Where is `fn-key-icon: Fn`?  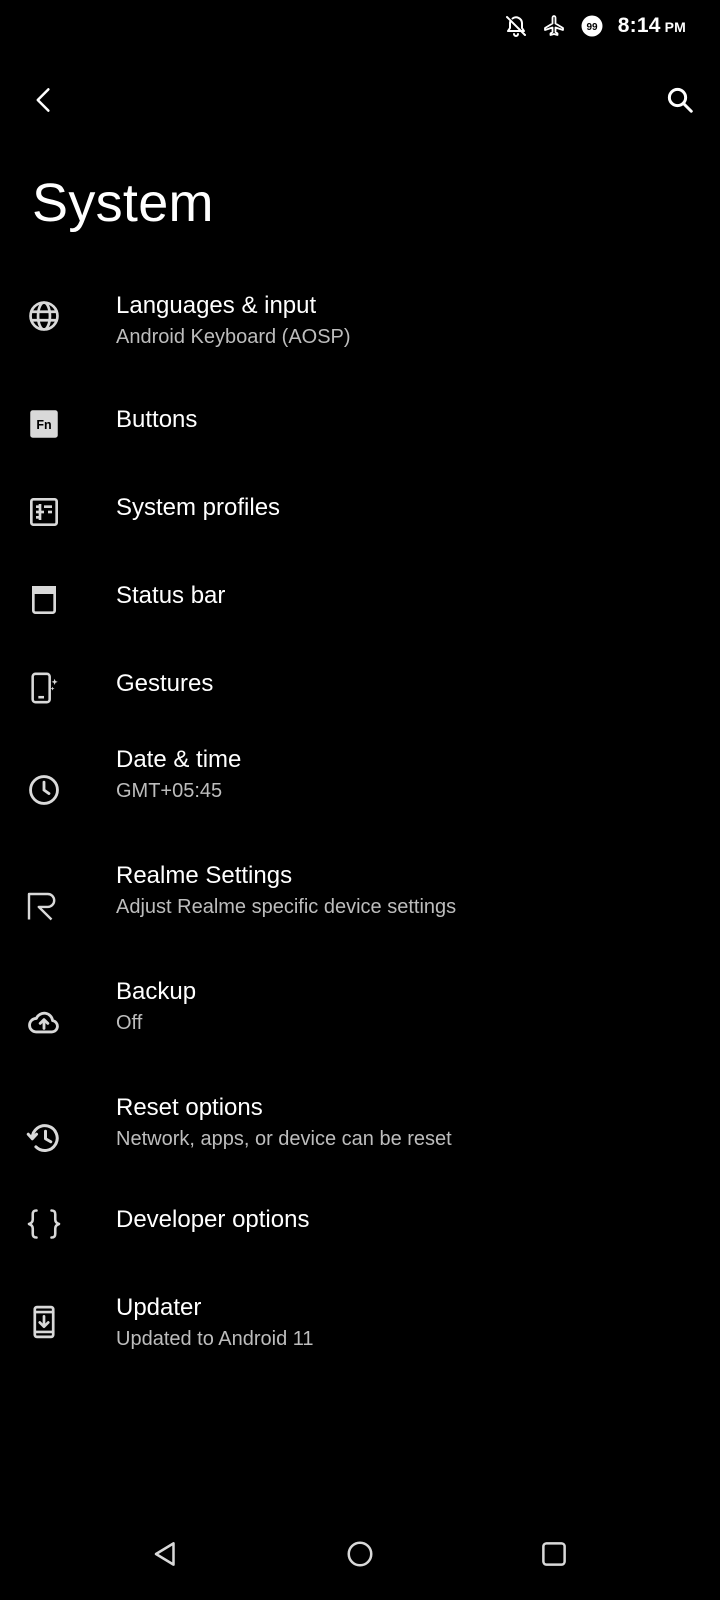
fn-key-icon: Fn is located at coordinates (44, 424).